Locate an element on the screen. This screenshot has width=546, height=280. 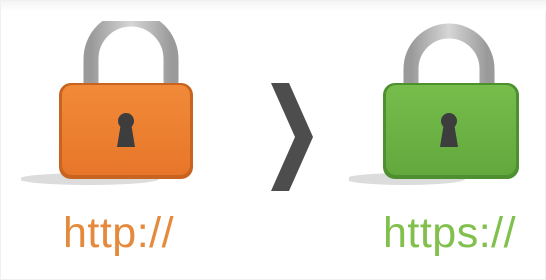
top-edge-shade is located at coordinates (273, 6).